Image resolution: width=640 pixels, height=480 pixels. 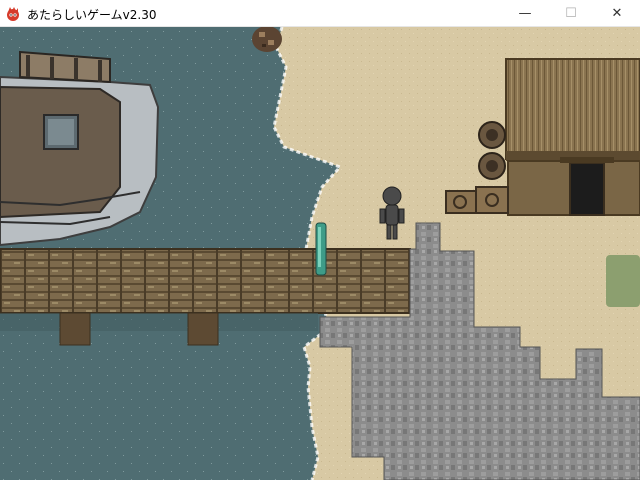 I want to click on minimize-button: —, so click(x=525, y=13).